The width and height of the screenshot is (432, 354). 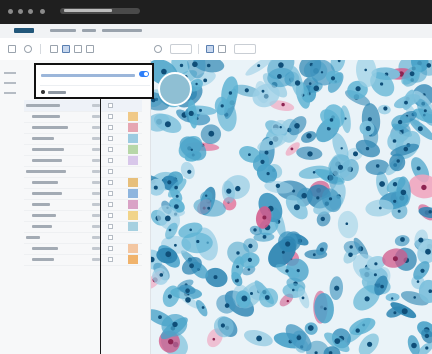 I want to click on toggle-knob, so click(x=146, y=74).